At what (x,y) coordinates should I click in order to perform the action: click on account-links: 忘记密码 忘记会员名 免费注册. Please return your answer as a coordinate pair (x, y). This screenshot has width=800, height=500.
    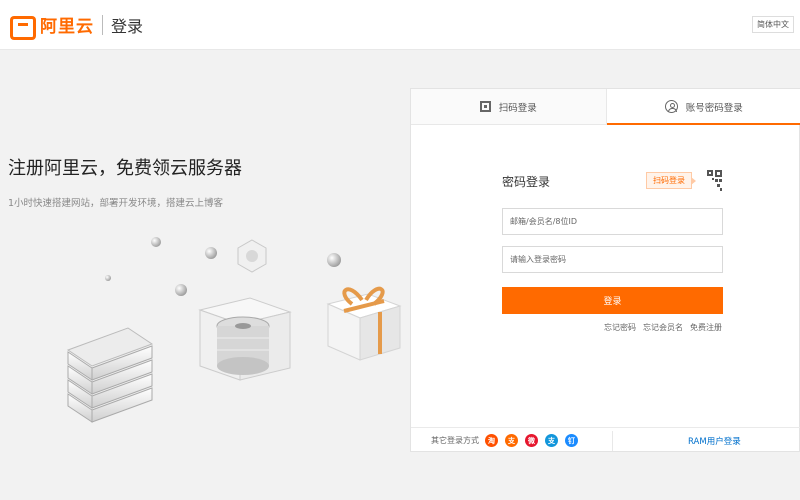
    Looking at the image, I should click on (663, 327).